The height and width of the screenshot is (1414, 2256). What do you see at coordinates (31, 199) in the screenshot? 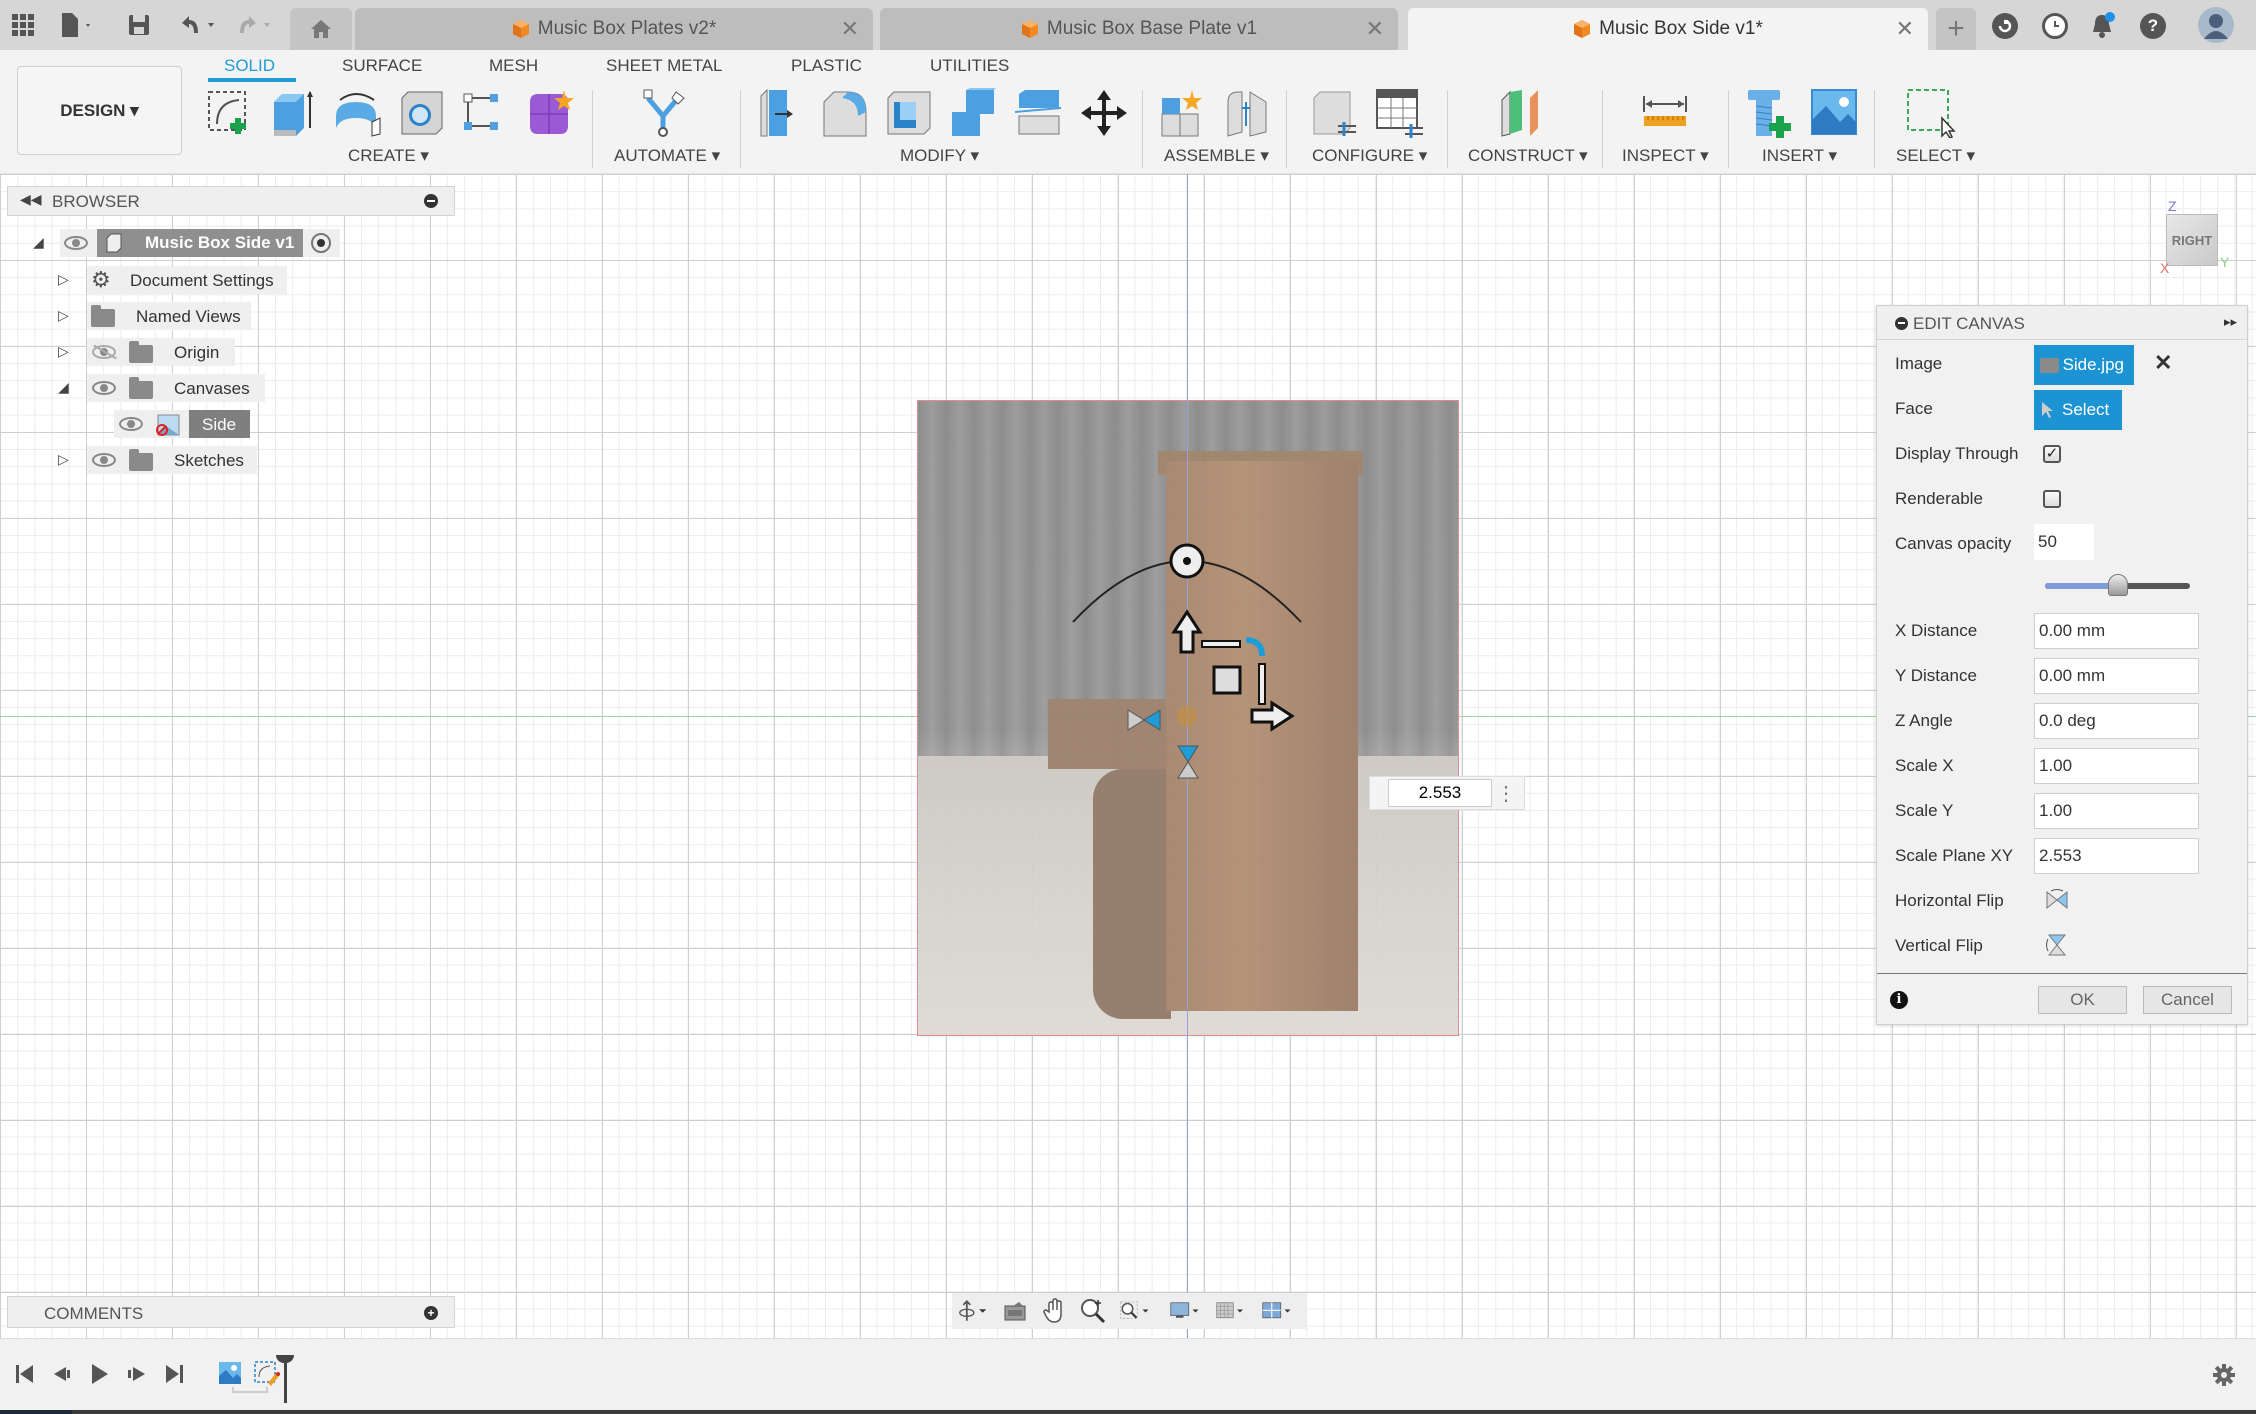
I see `collapse-browser-icon: ◀◀` at bounding box center [31, 199].